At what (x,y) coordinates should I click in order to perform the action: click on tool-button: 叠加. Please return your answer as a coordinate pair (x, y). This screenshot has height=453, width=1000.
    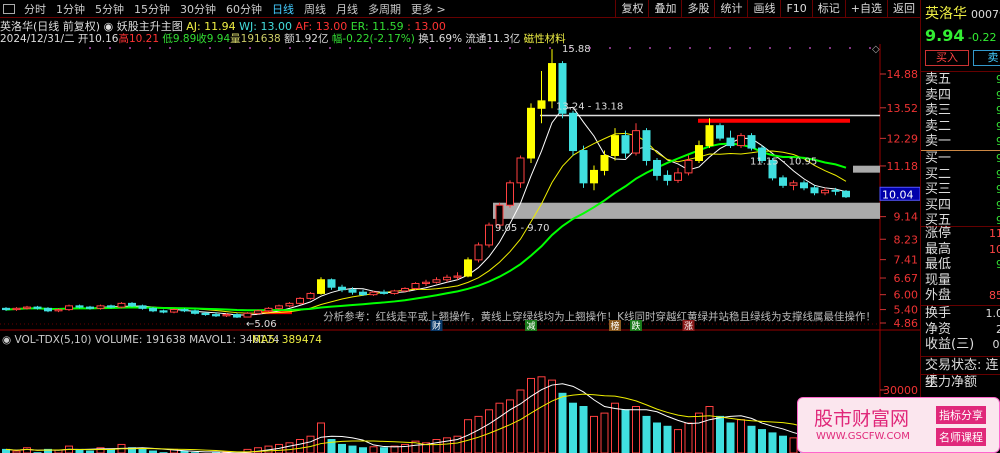
    Looking at the image, I should click on (664, 9).